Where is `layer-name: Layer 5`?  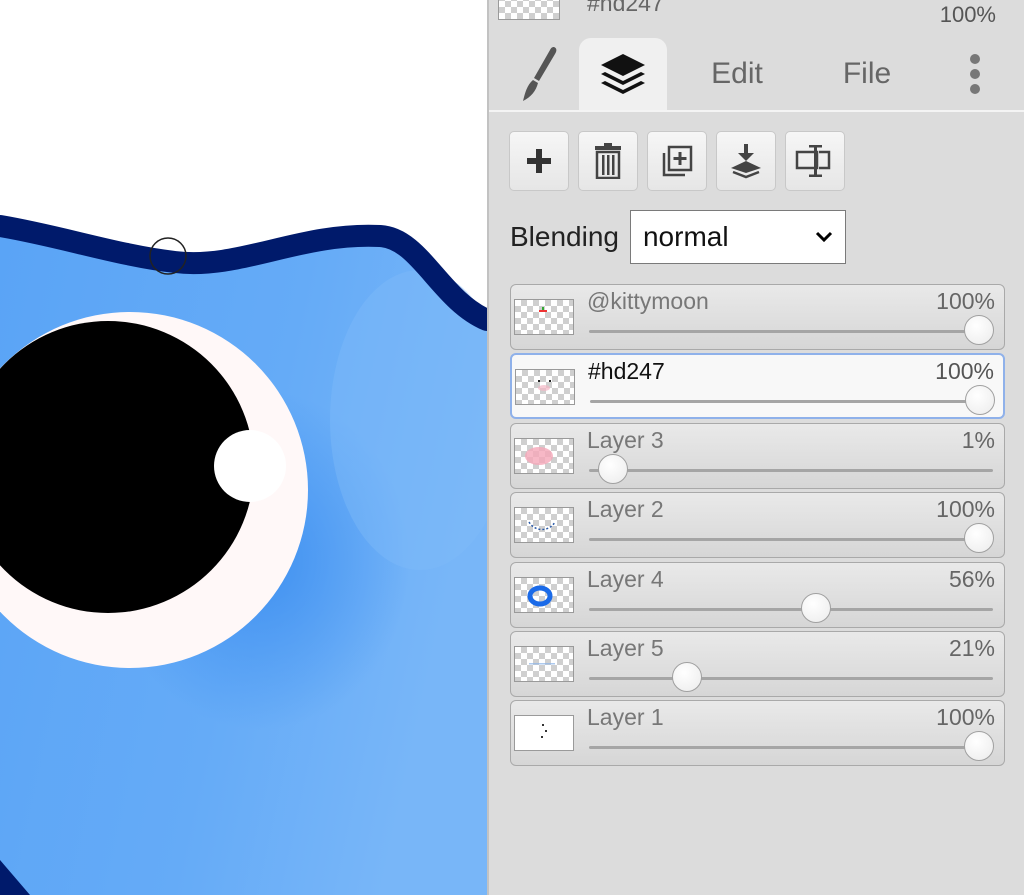
layer-name: Layer 5 is located at coordinates (625, 647).